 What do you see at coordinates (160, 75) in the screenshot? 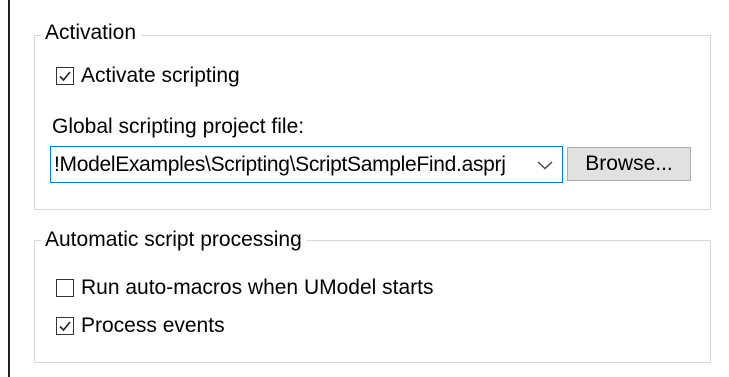
I see `activate-scripting-label: Activate scripting` at bounding box center [160, 75].